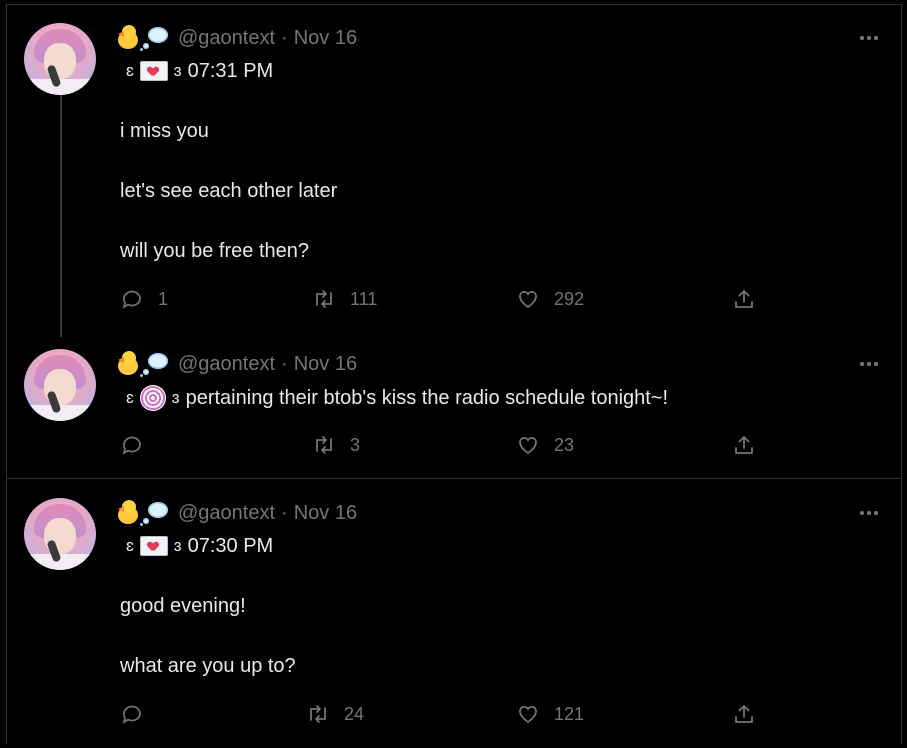  Describe the element at coordinates (335, 714) in the screenshot. I see `retweet-button: 24` at that location.